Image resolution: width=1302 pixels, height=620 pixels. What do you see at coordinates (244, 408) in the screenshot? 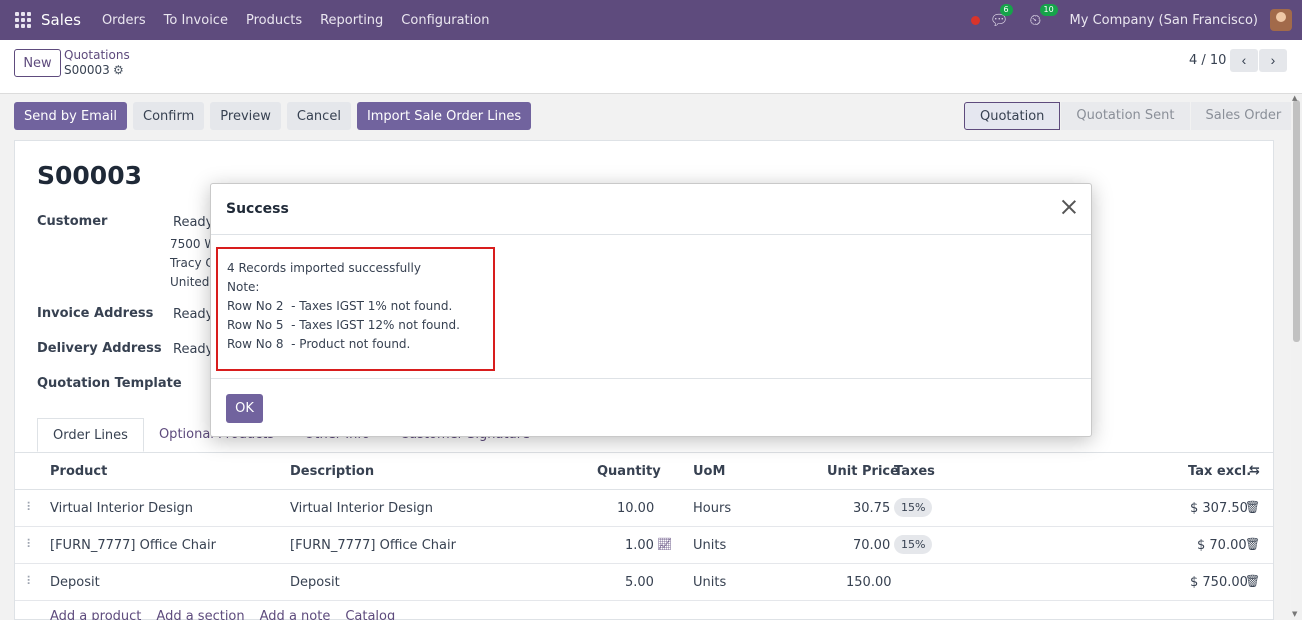
I see `ok-button: OK` at bounding box center [244, 408].